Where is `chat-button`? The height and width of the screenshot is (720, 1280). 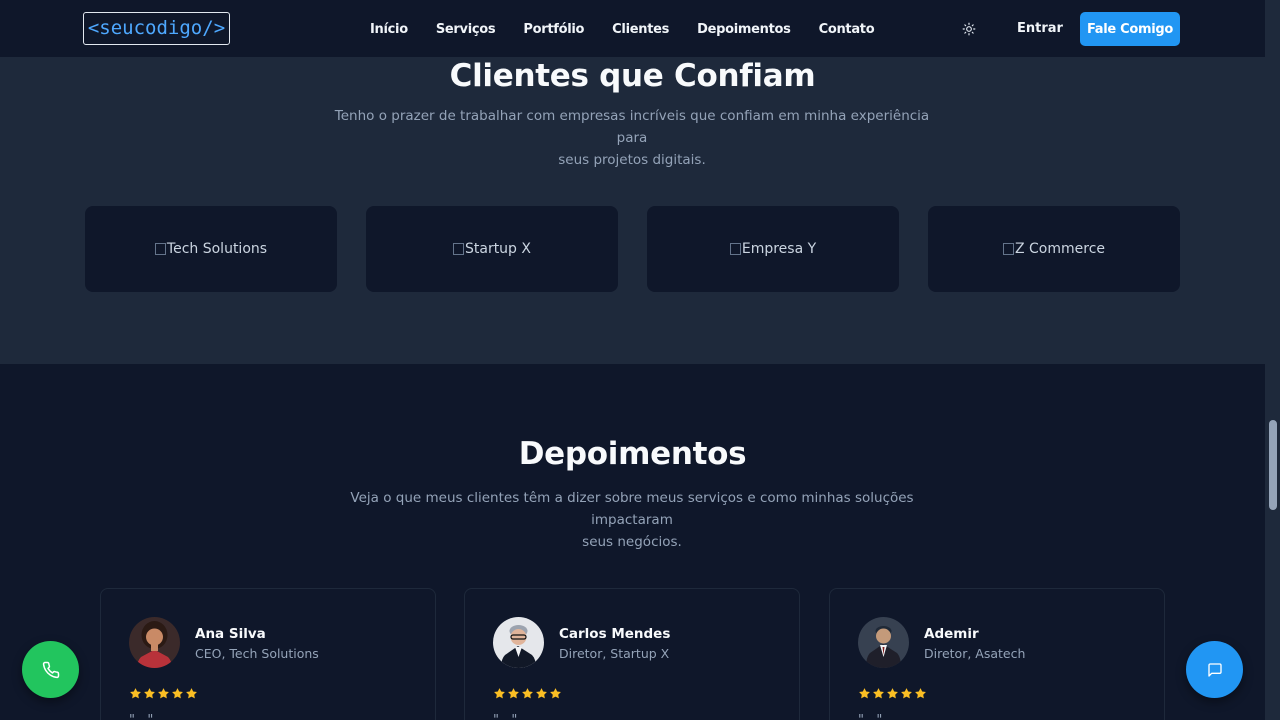
chat-button is located at coordinates (1214, 669).